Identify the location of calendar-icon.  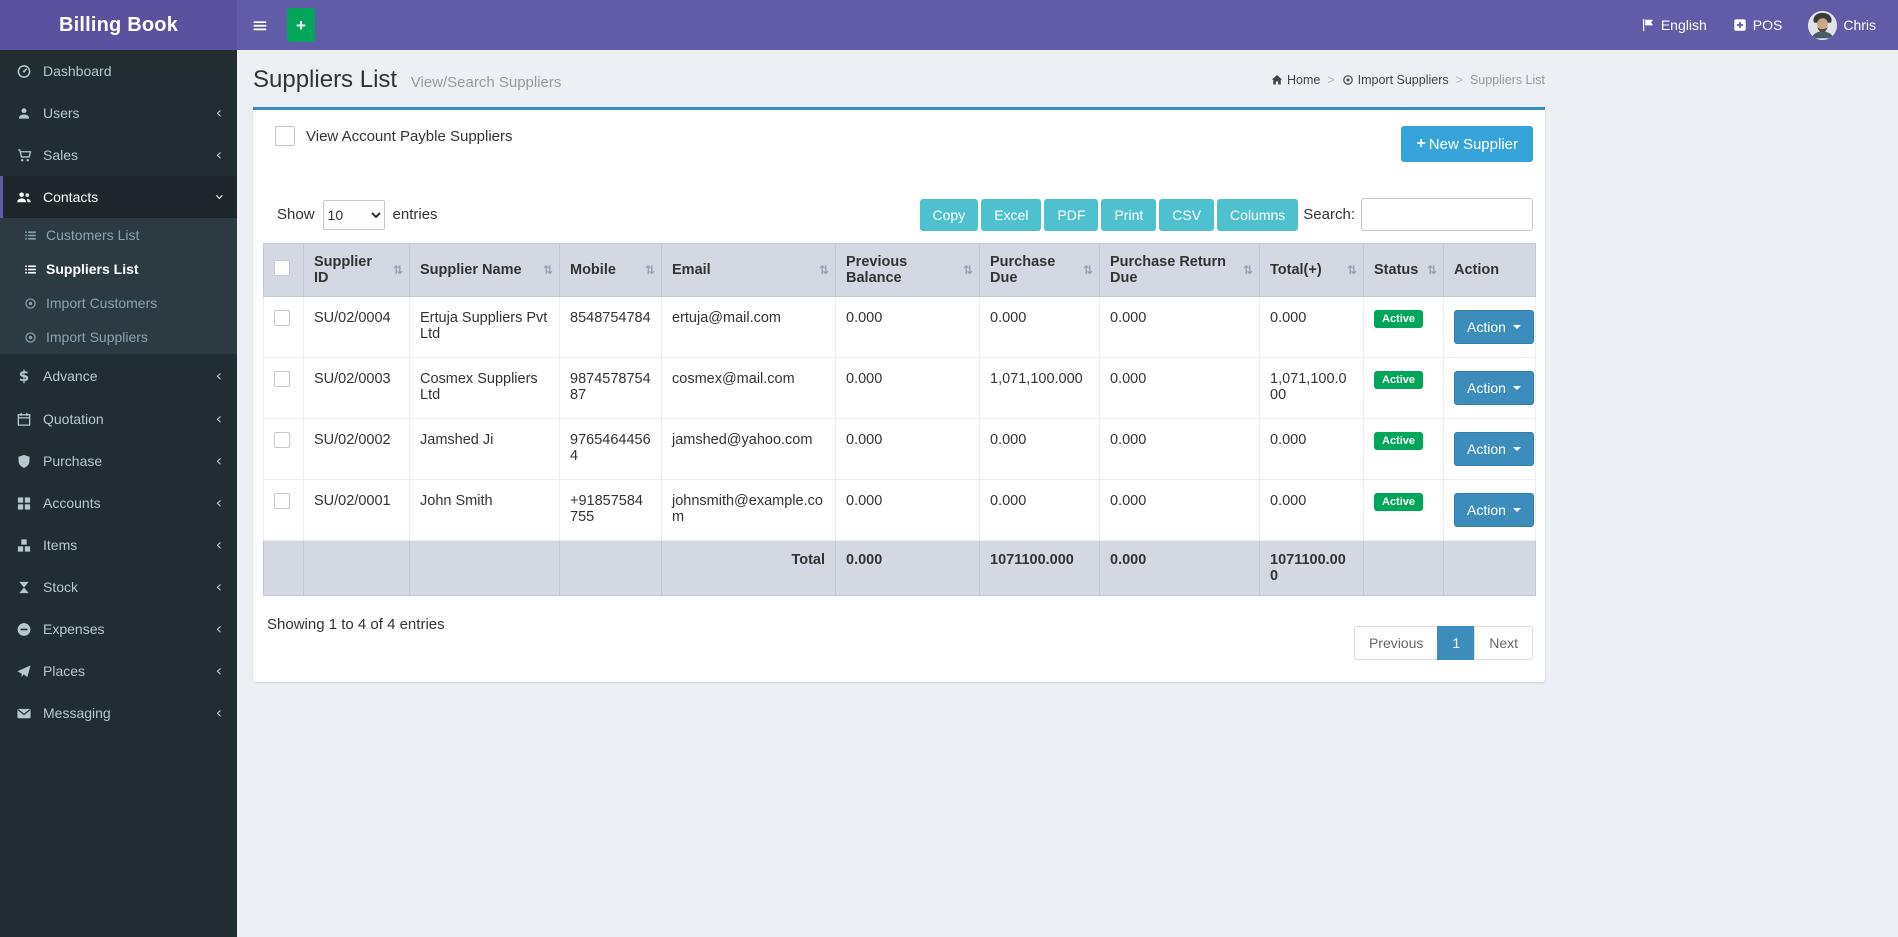
(24, 419).